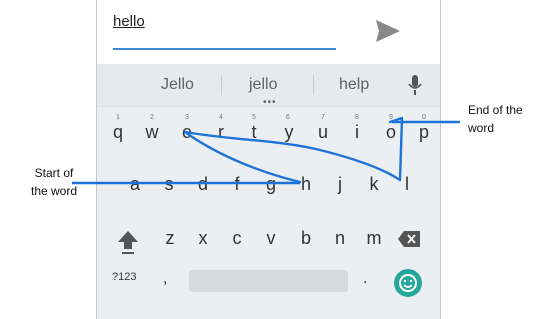  Describe the element at coordinates (271, 184) in the screenshot. I see `key-g: g` at that location.